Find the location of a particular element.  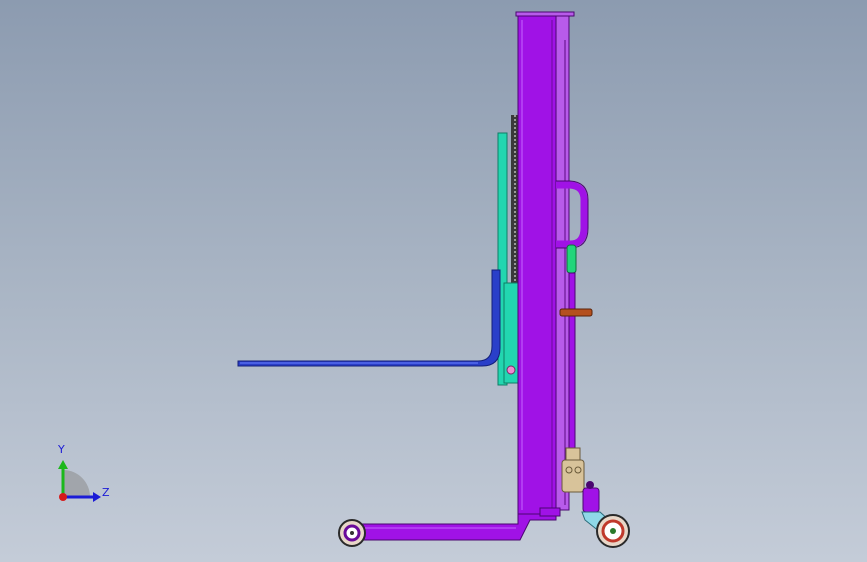

triad-quadrant is located at coordinates (76, 483).